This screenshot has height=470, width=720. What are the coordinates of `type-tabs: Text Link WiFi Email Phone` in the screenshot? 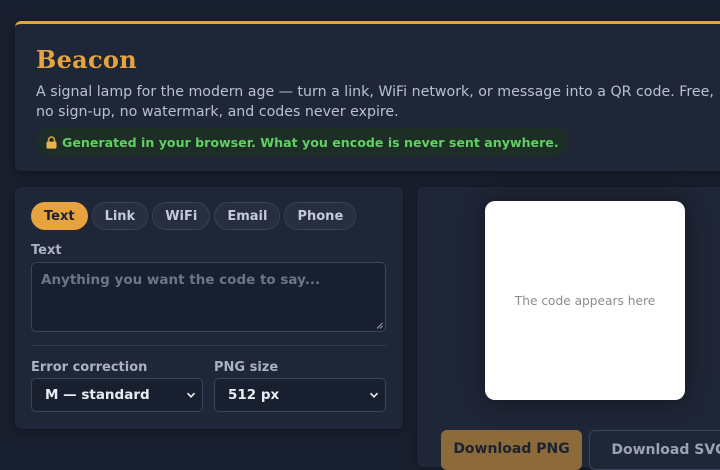 It's located at (194, 216).